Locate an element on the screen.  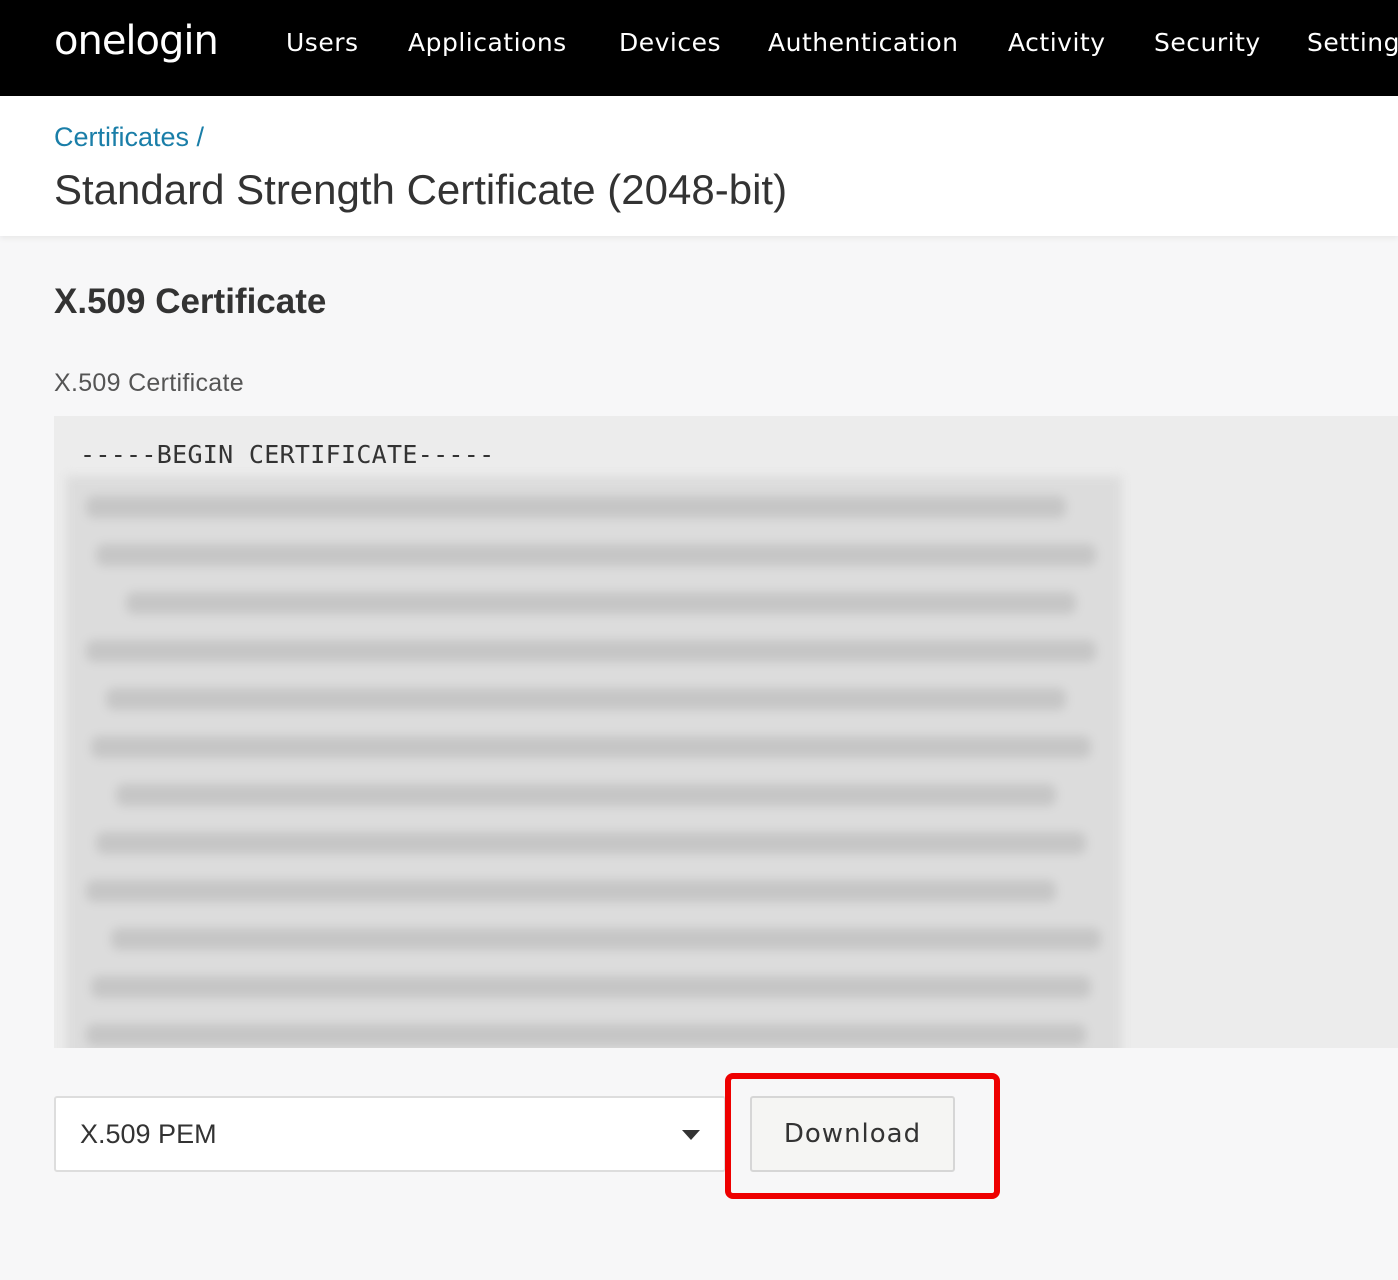
breadcrumb-certificates: Certificates / is located at coordinates (129, 137).